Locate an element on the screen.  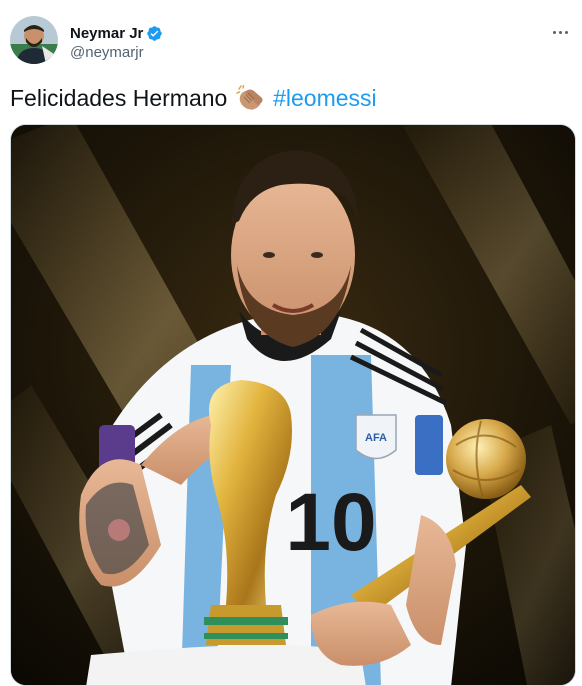
verified-badge-icon is located at coordinates (154, 33).